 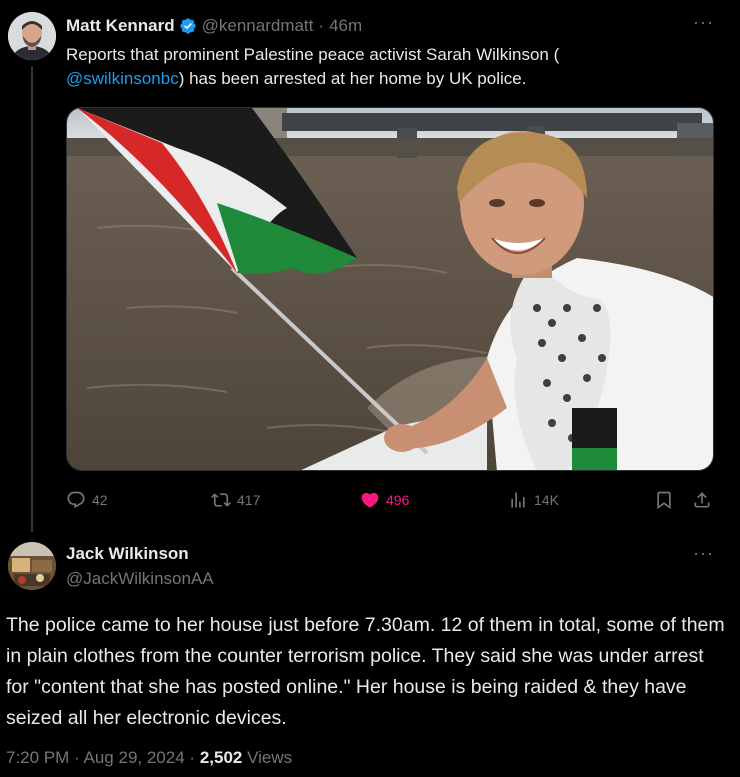 I want to click on mention-link: @swilkinsonbc, so click(x=122, y=78).